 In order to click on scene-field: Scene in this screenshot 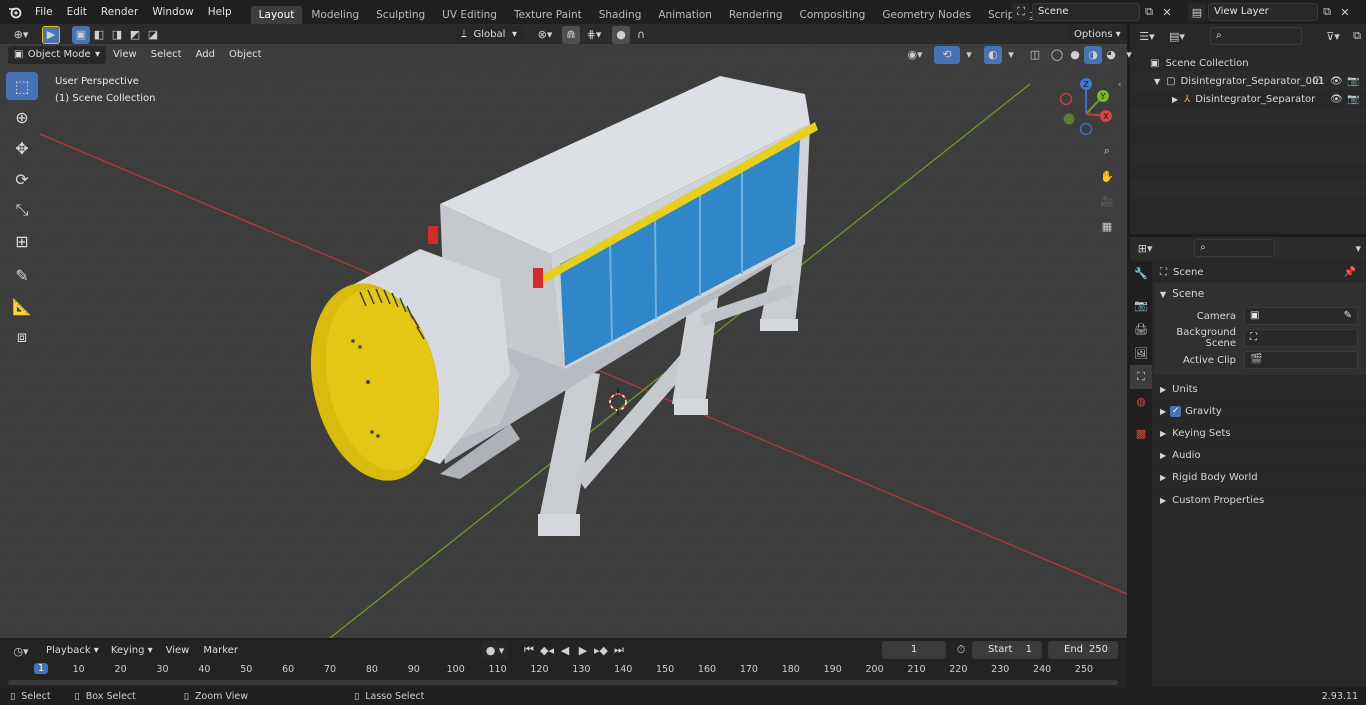, I will do `click(1086, 12)`.